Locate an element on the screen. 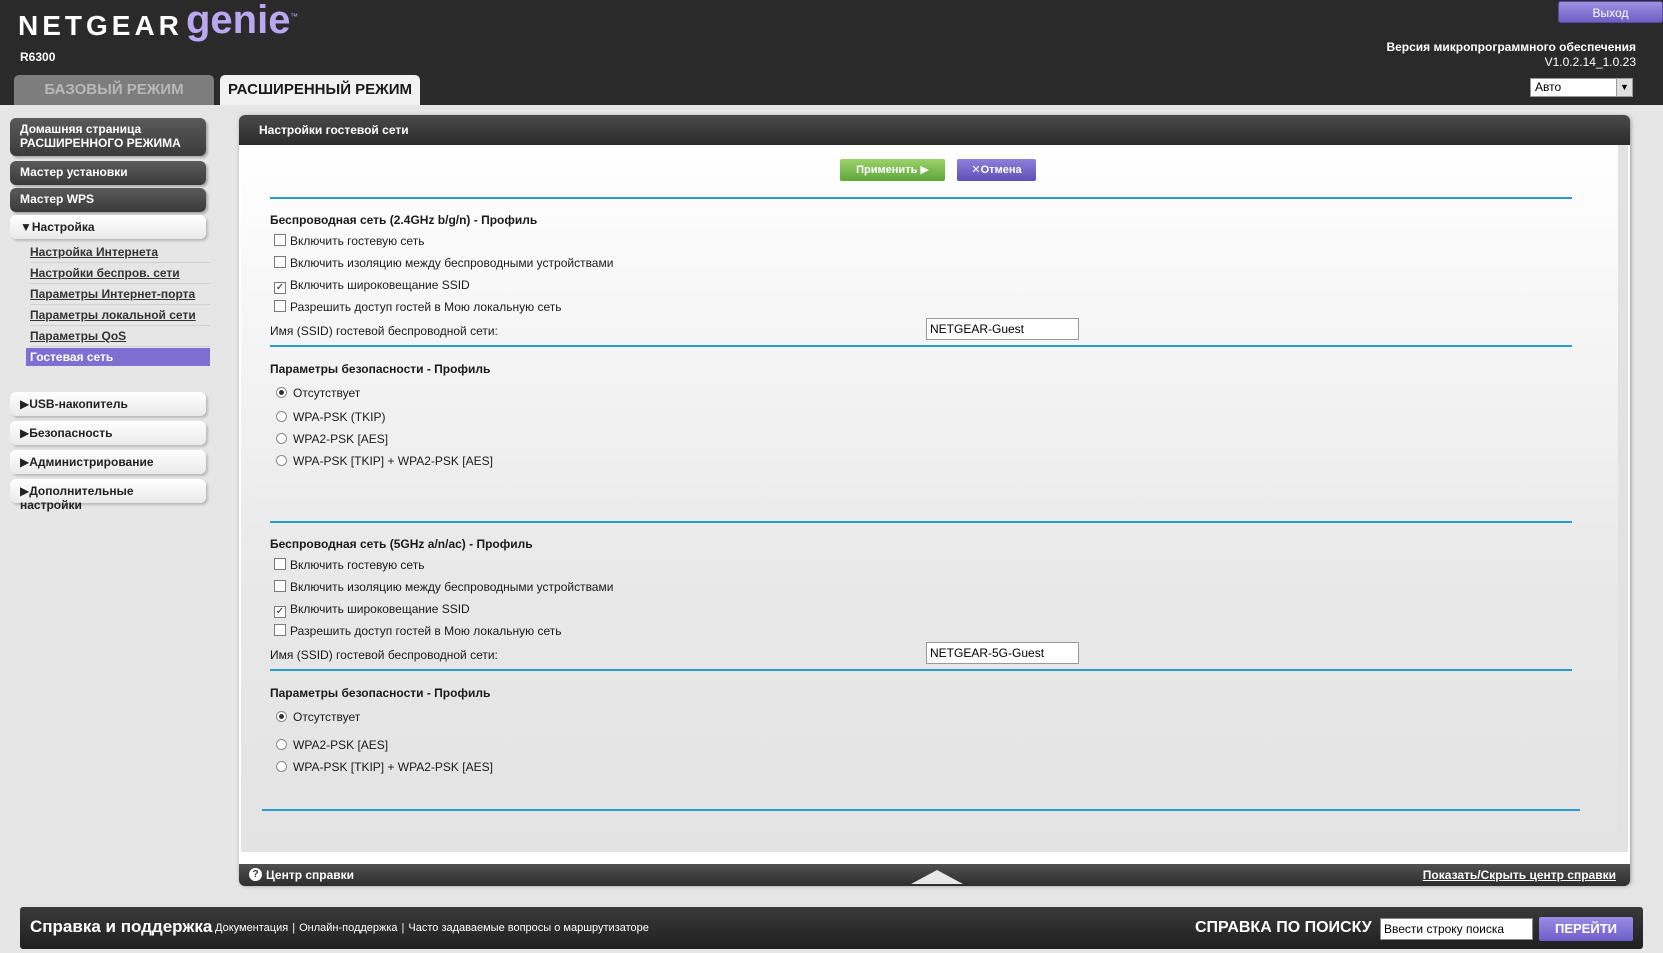 The height and width of the screenshot is (953, 1663). firmware-label: Версия микропрограммного обеспечения is located at coordinates (1511, 47).